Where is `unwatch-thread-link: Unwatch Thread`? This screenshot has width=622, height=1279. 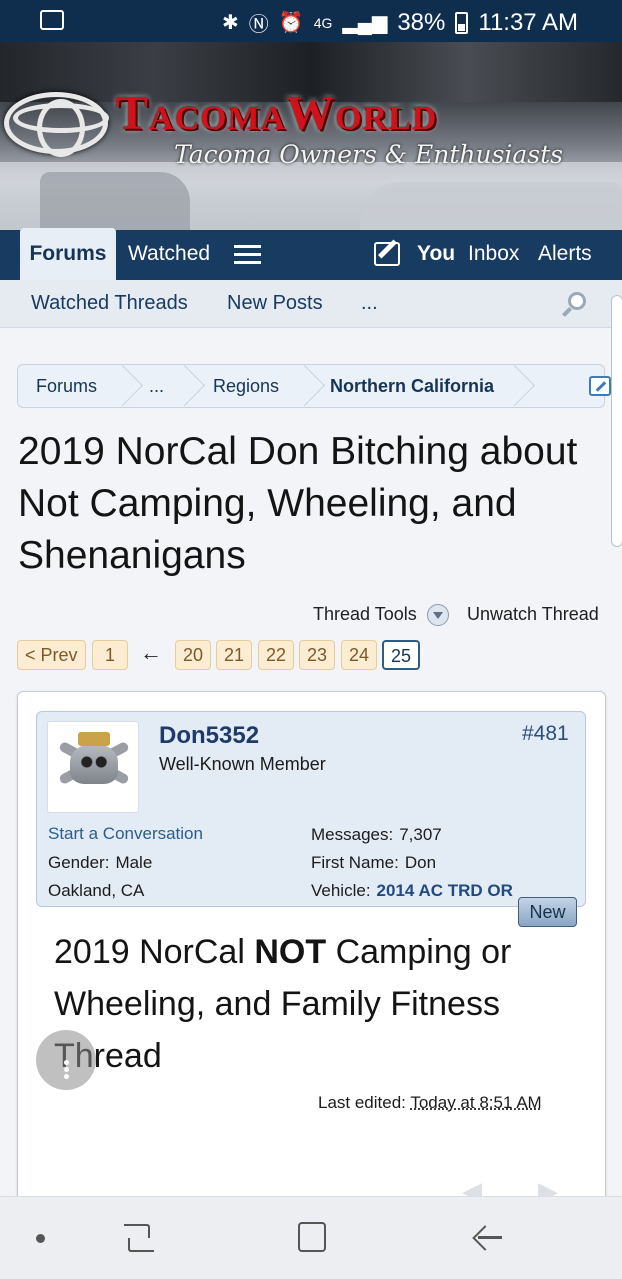
unwatch-thread-link: Unwatch Thread is located at coordinates (533, 614).